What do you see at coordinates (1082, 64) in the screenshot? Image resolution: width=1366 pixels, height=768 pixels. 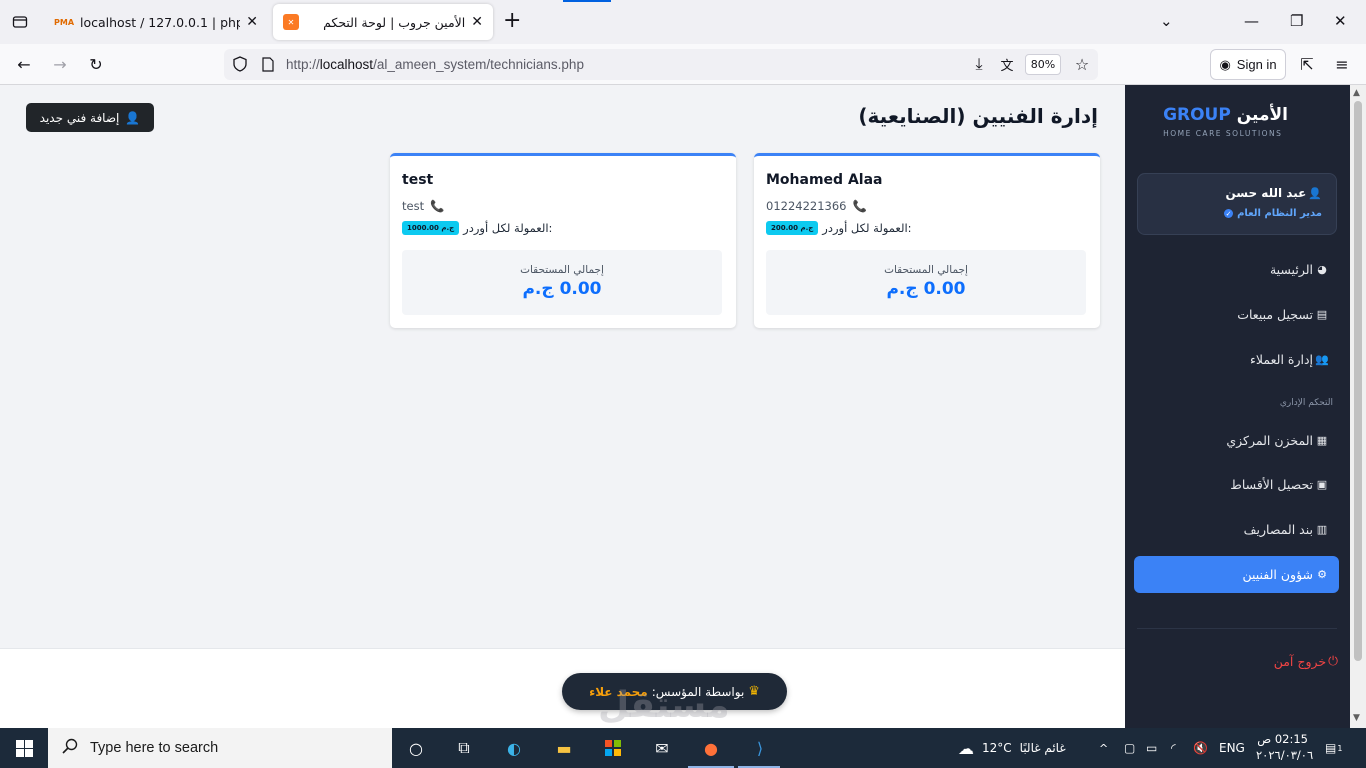 I see `bookmark-star-icon: ☆` at bounding box center [1082, 64].